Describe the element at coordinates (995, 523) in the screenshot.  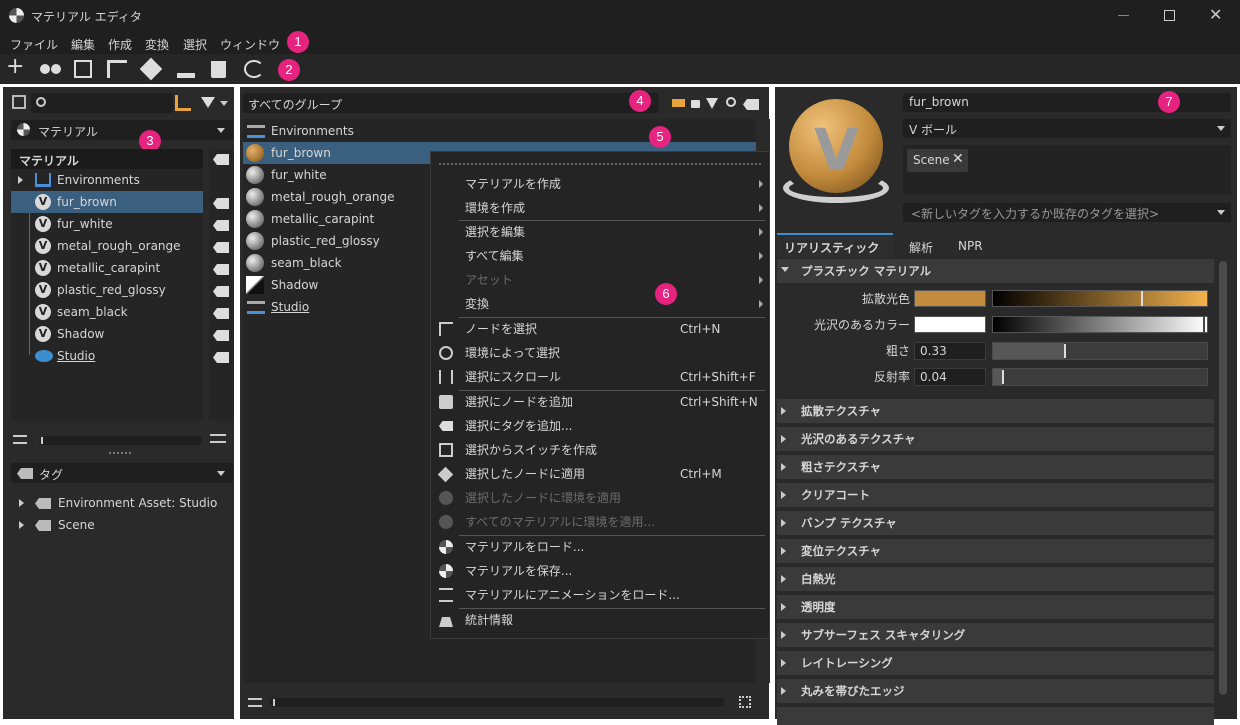
I see `section-bump-texture: バンプ テクスチャ` at that location.